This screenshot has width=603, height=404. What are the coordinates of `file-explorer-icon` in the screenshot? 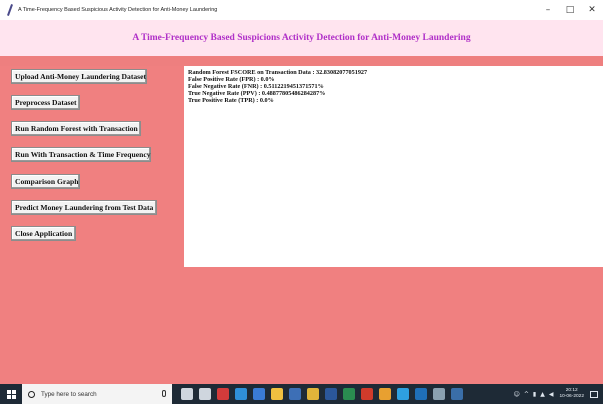 It's located at (277, 394).